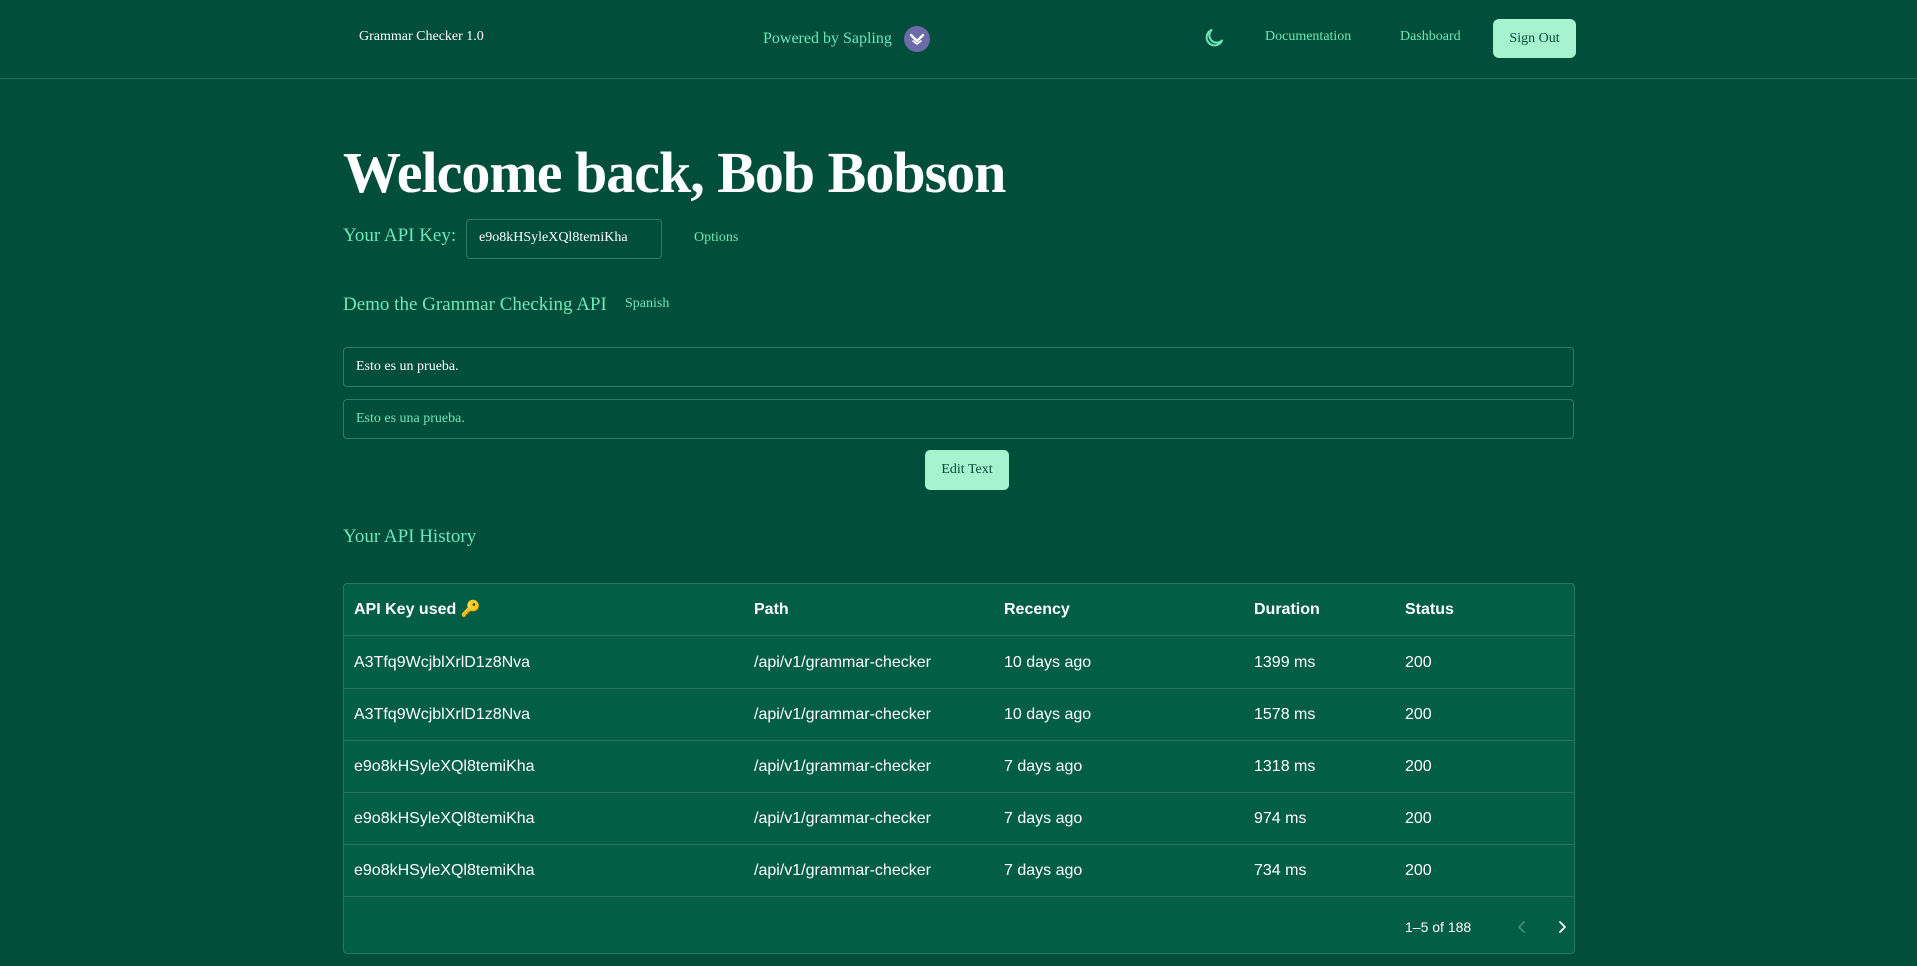 The height and width of the screenshot is (966, 1917). What do you see at coordinates (674, 172) in the screenshot?
I see `page-title: Welcome back, Bob Bobson` at bounding box center [674, 172].